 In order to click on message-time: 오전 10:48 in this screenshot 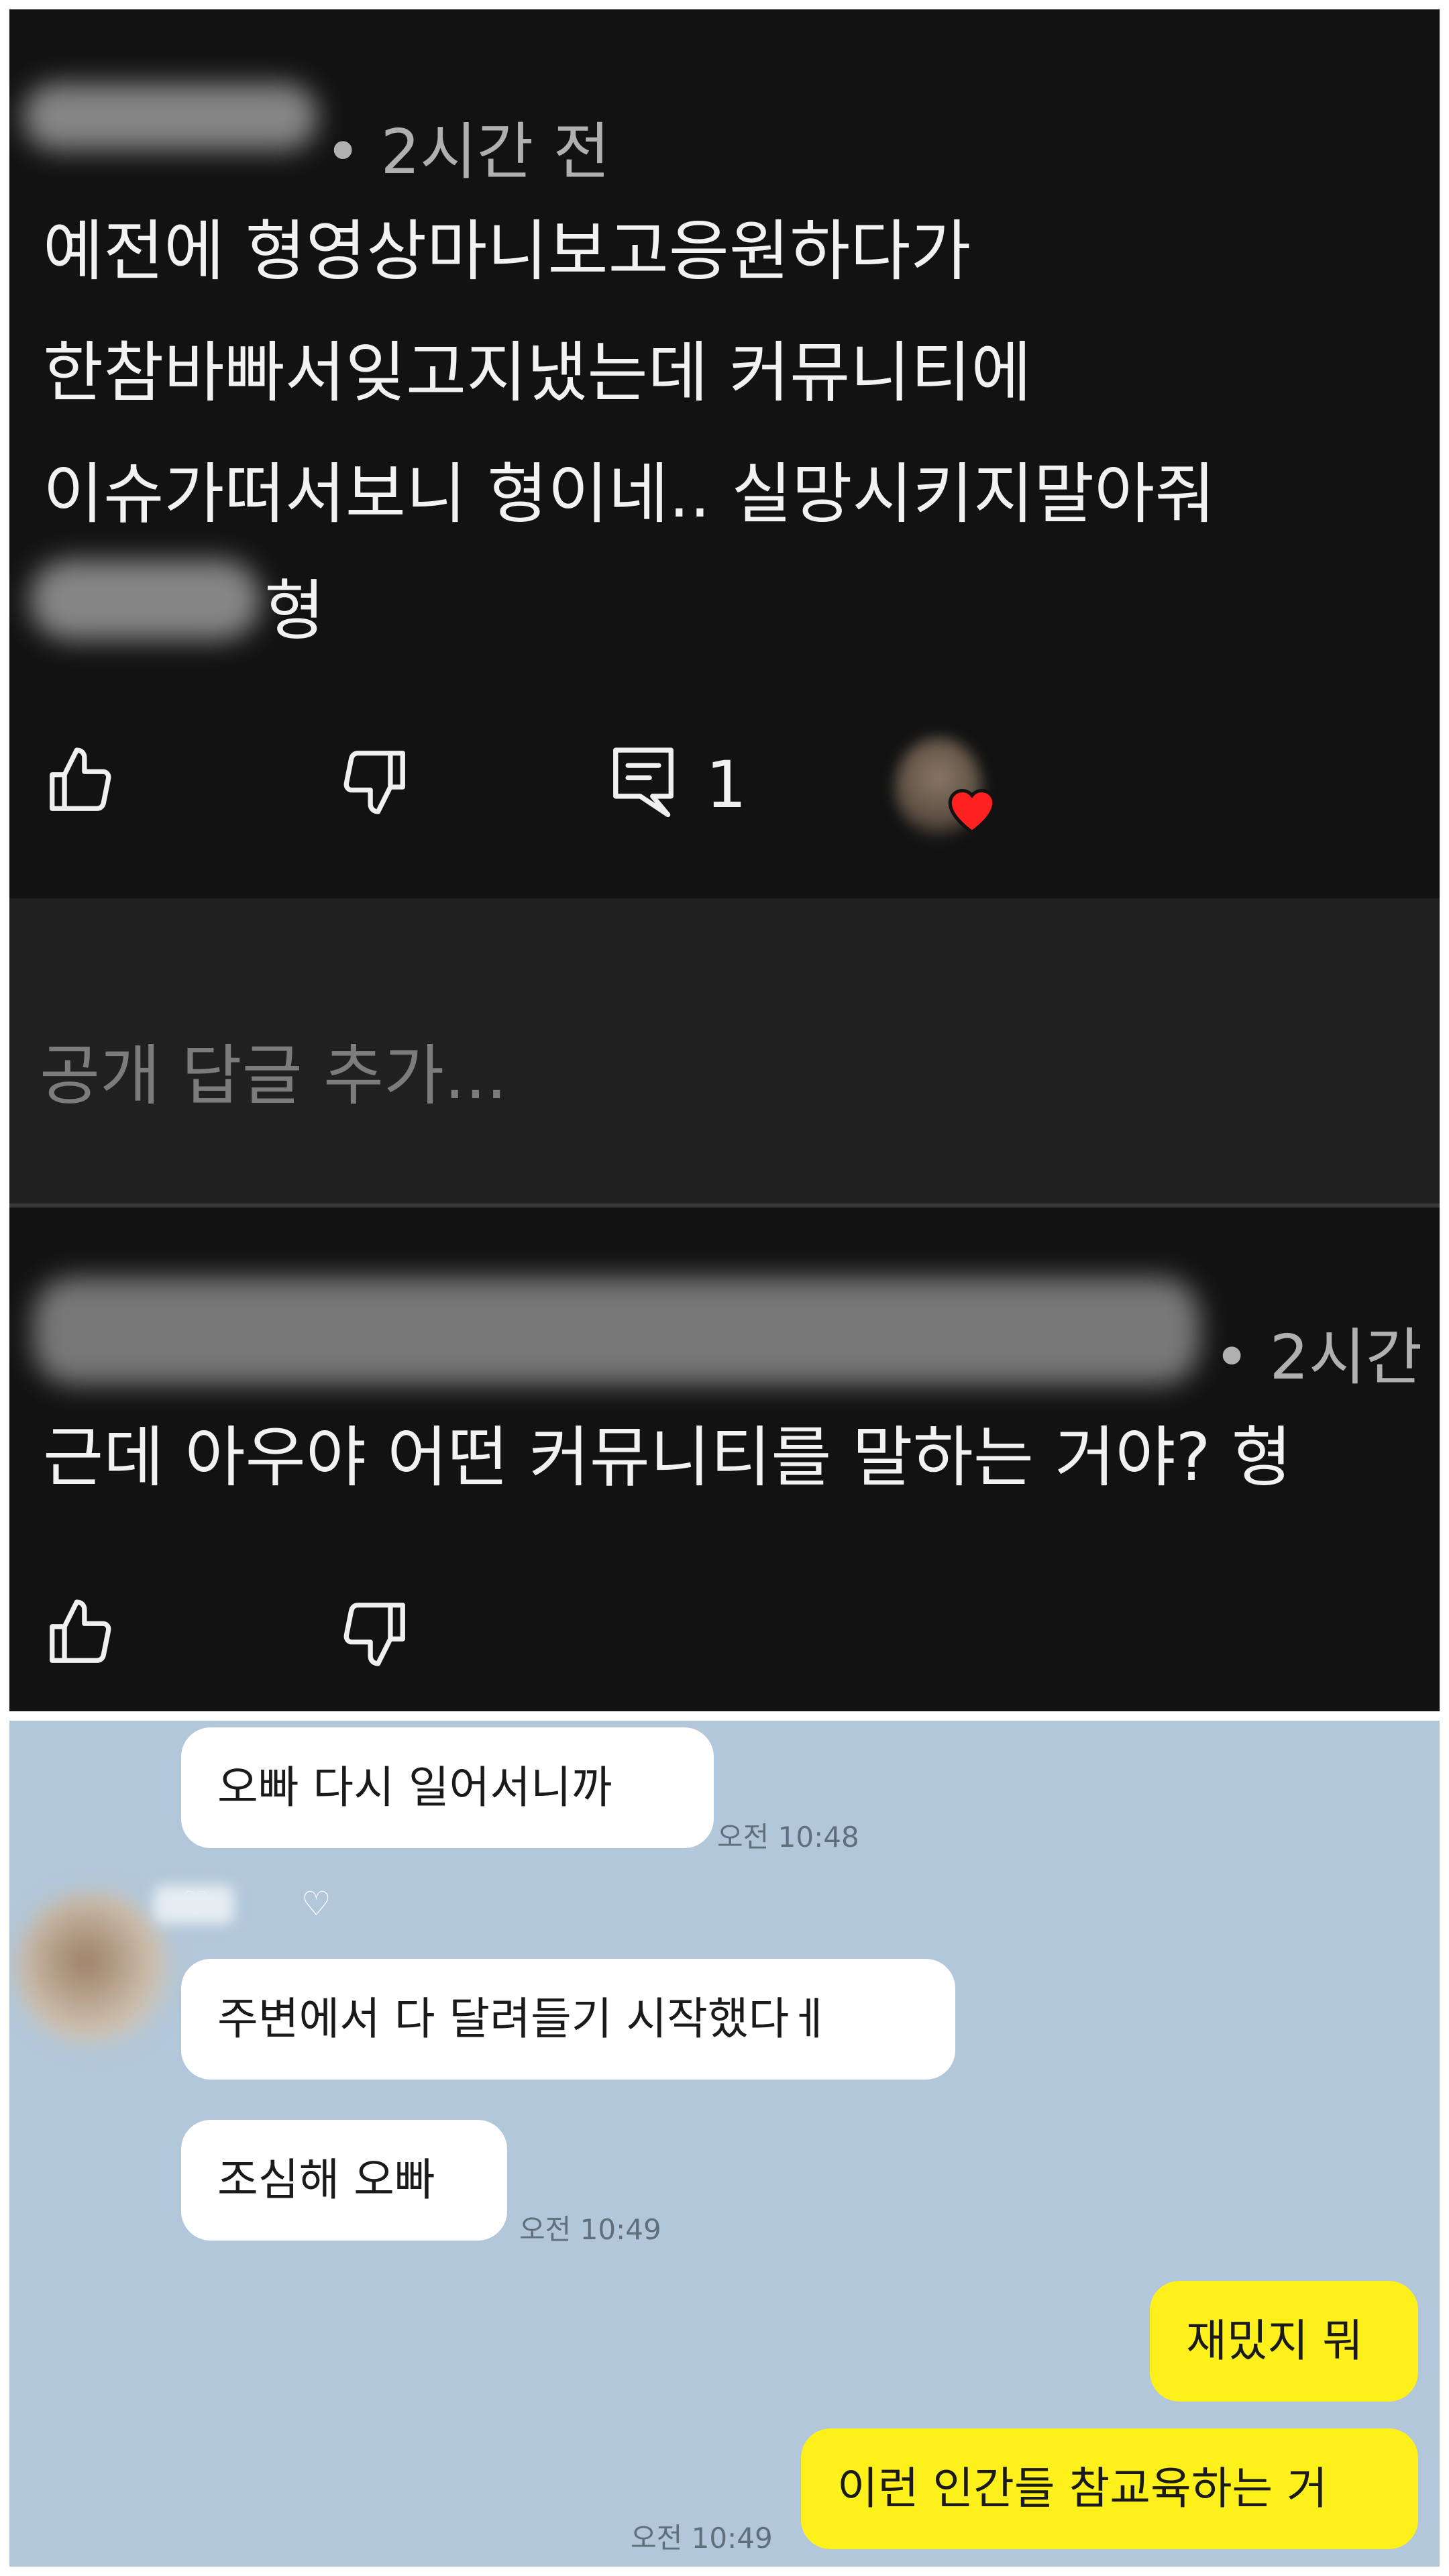, I will do `click(788, 1837)`.